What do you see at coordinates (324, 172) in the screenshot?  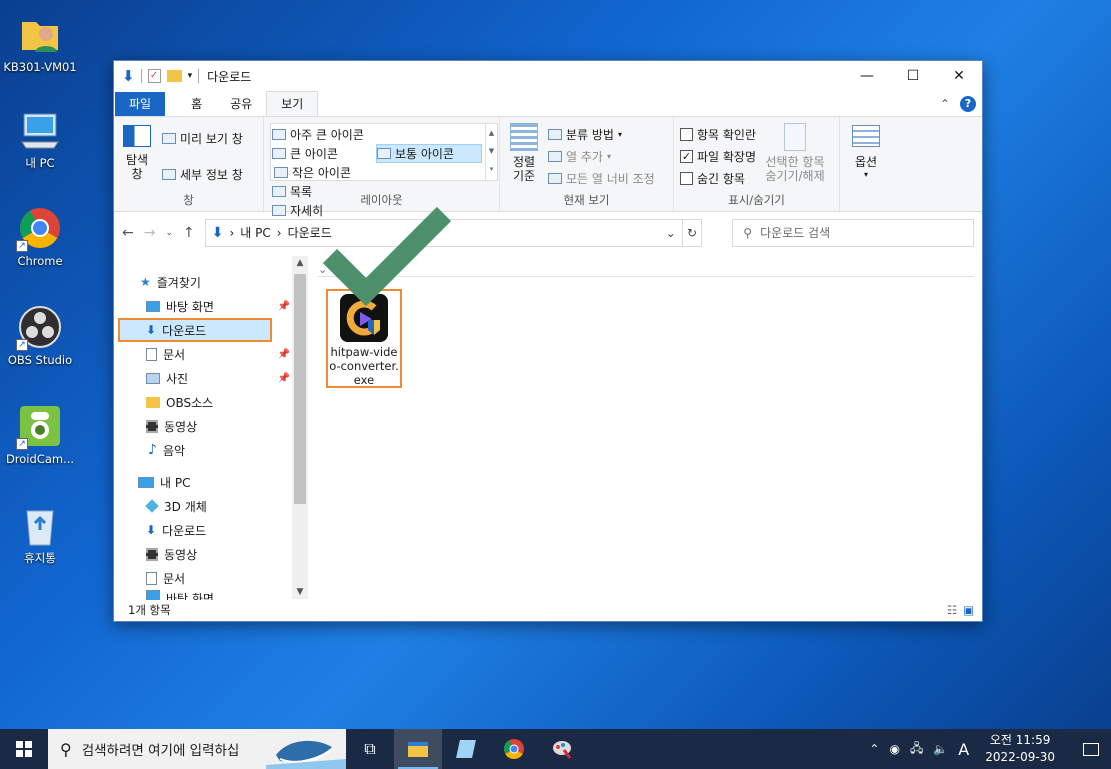 I see `layout-small-icons: 작은 아이콘` at bounding box center [324, 172].